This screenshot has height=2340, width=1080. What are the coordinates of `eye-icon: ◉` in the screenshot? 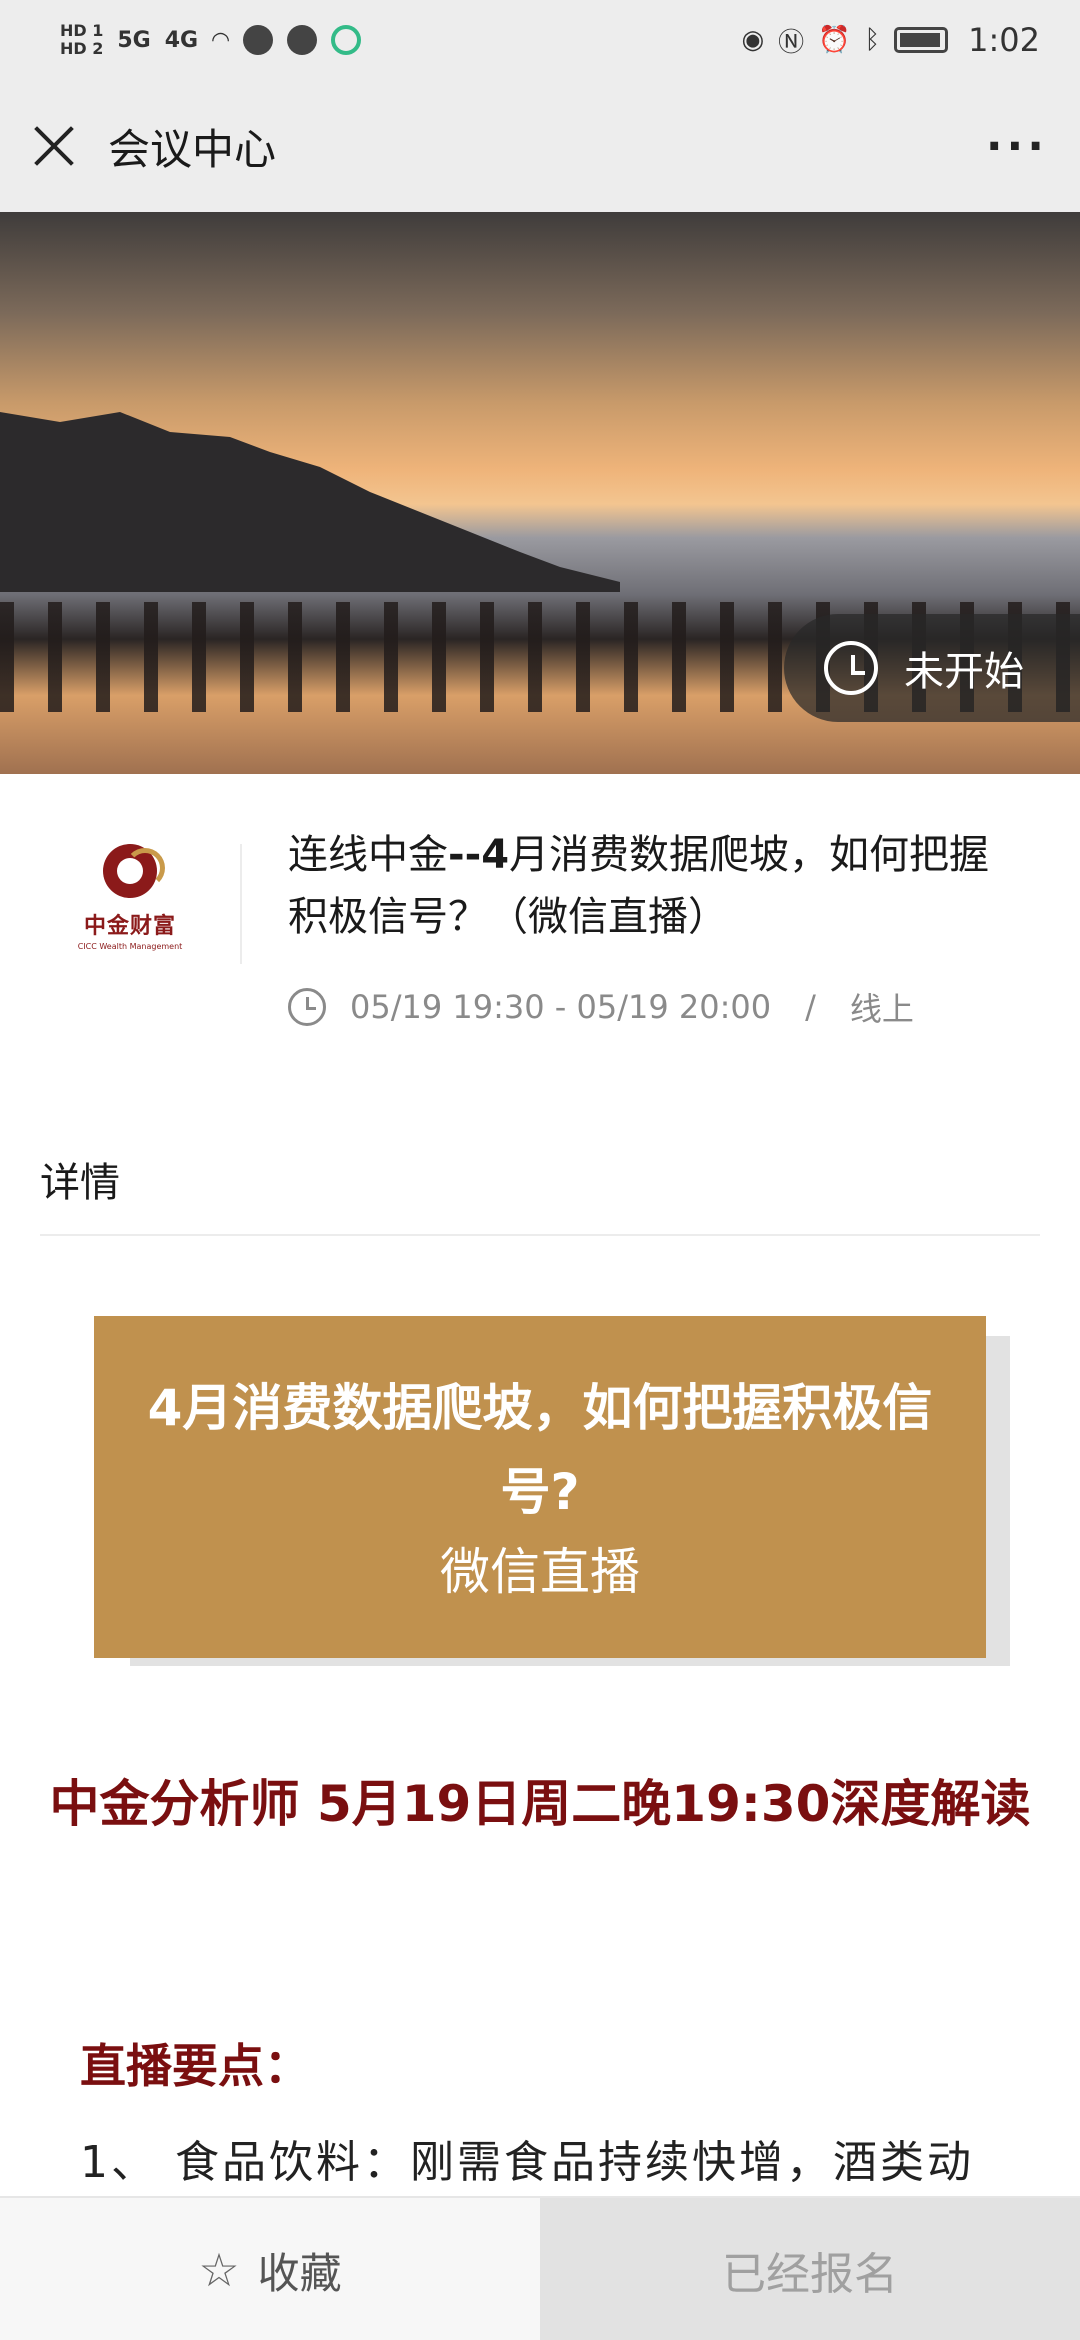 It's located at (753, 40).